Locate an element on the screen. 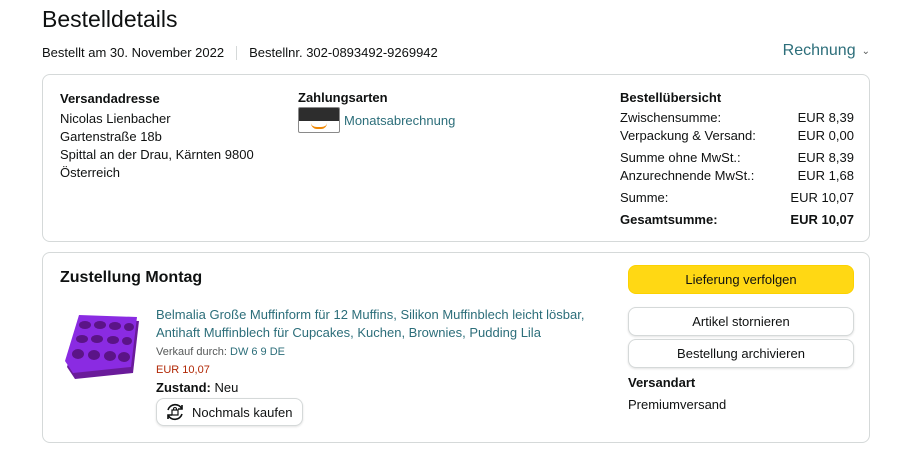  product-price: EUR 10,07 is located at coordinates (183, 370).